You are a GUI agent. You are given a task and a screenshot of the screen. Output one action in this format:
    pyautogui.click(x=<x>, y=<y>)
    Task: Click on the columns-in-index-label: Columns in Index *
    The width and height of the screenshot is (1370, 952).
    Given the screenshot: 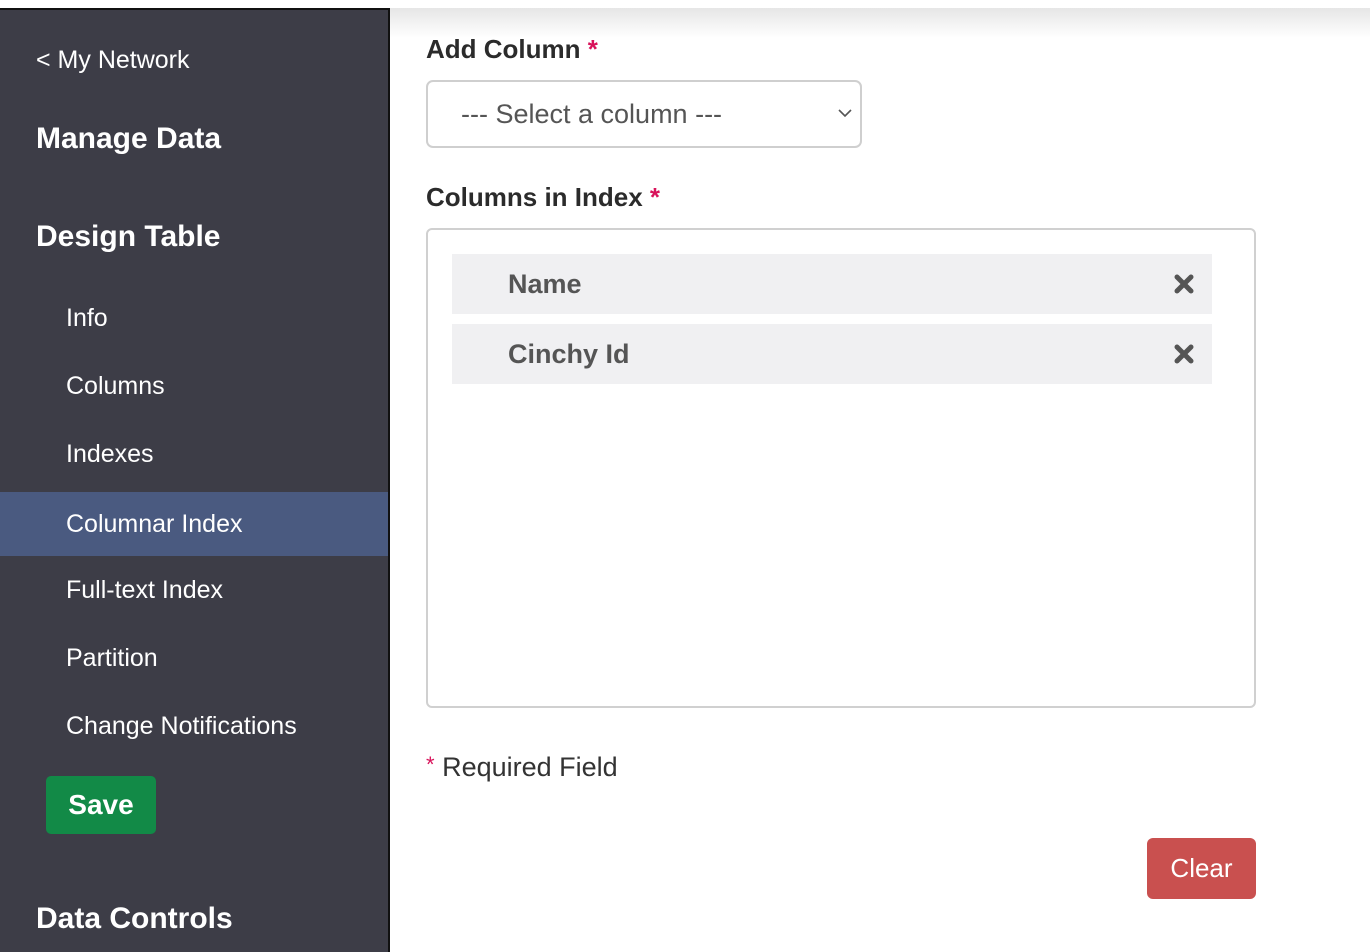 What is the action you would take?
    pyautogui.click(x=543, y=197)
    